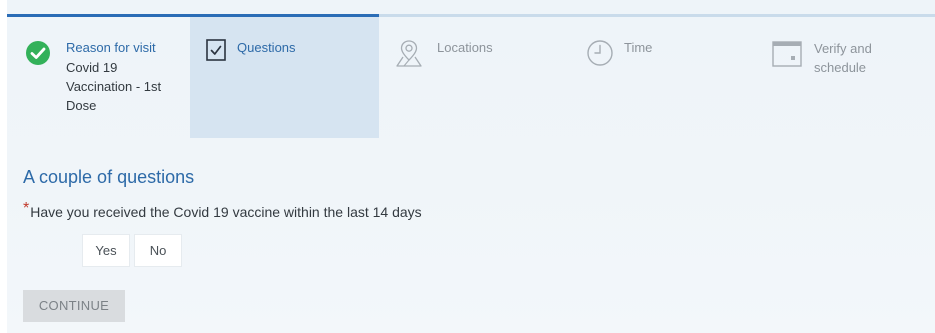  What do you see at coordinates (465, 47) in the screenshot?
I see `step-title: Locations` at bounding box center [465, 47].